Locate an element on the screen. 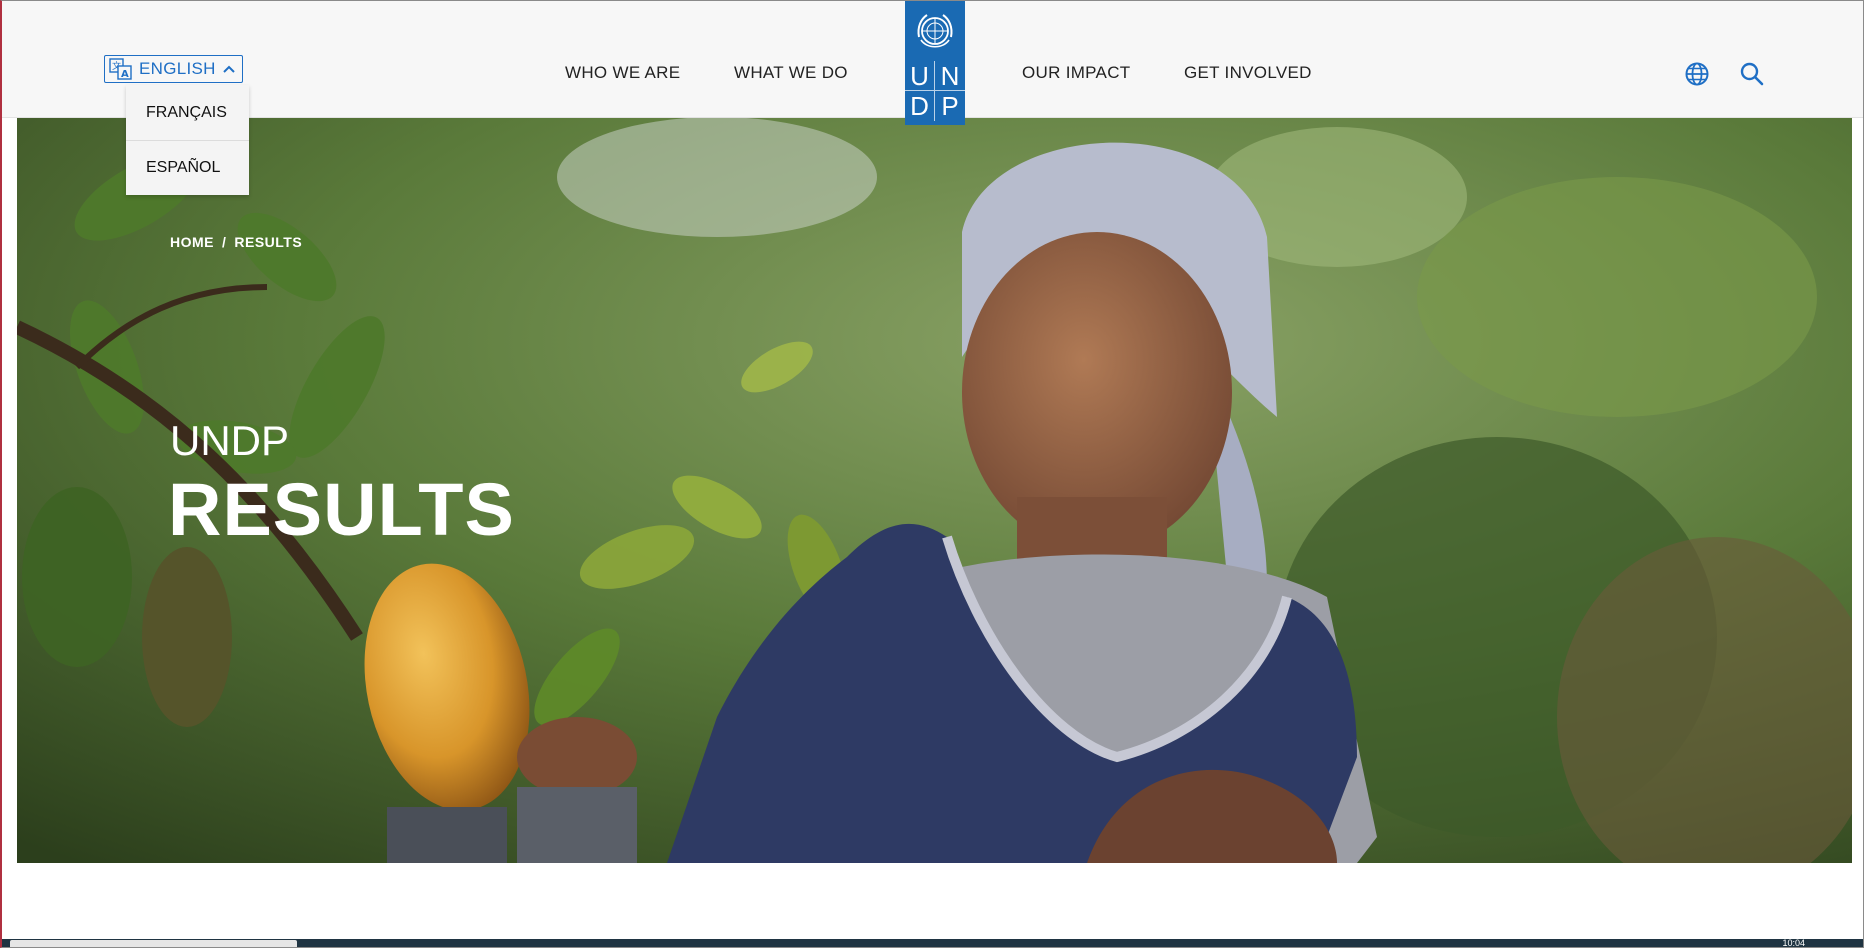 The width and height of the screenshot is (1866, 950). language-option-spanish: ESPAÑOL is located at coordinates (187, 167).